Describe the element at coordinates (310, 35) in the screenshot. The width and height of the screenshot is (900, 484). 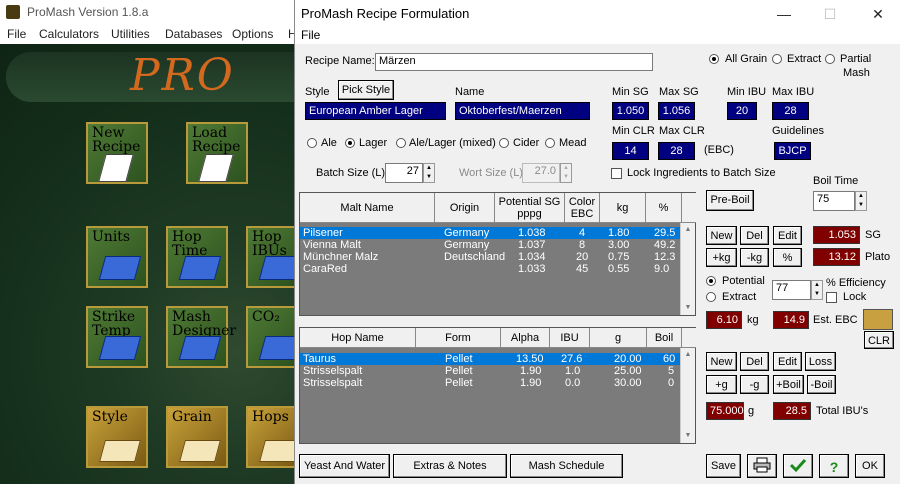
I see `dialog-menu-file: File` at that location.